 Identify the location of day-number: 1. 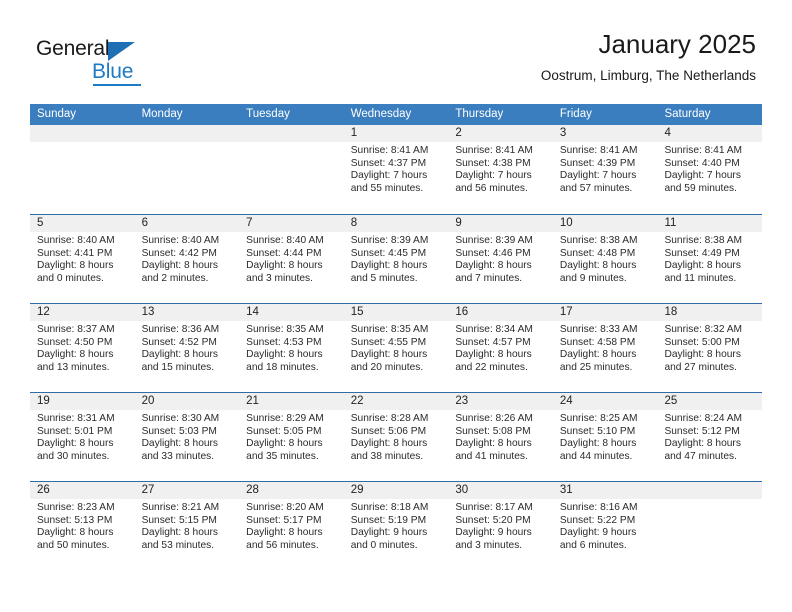
(396, 133).